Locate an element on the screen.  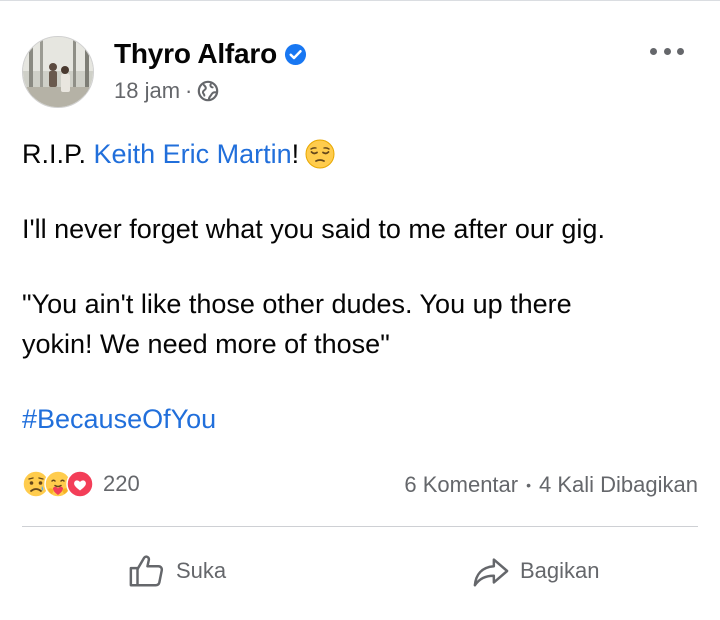
more-options-icon is located at coordinates (667, 51).